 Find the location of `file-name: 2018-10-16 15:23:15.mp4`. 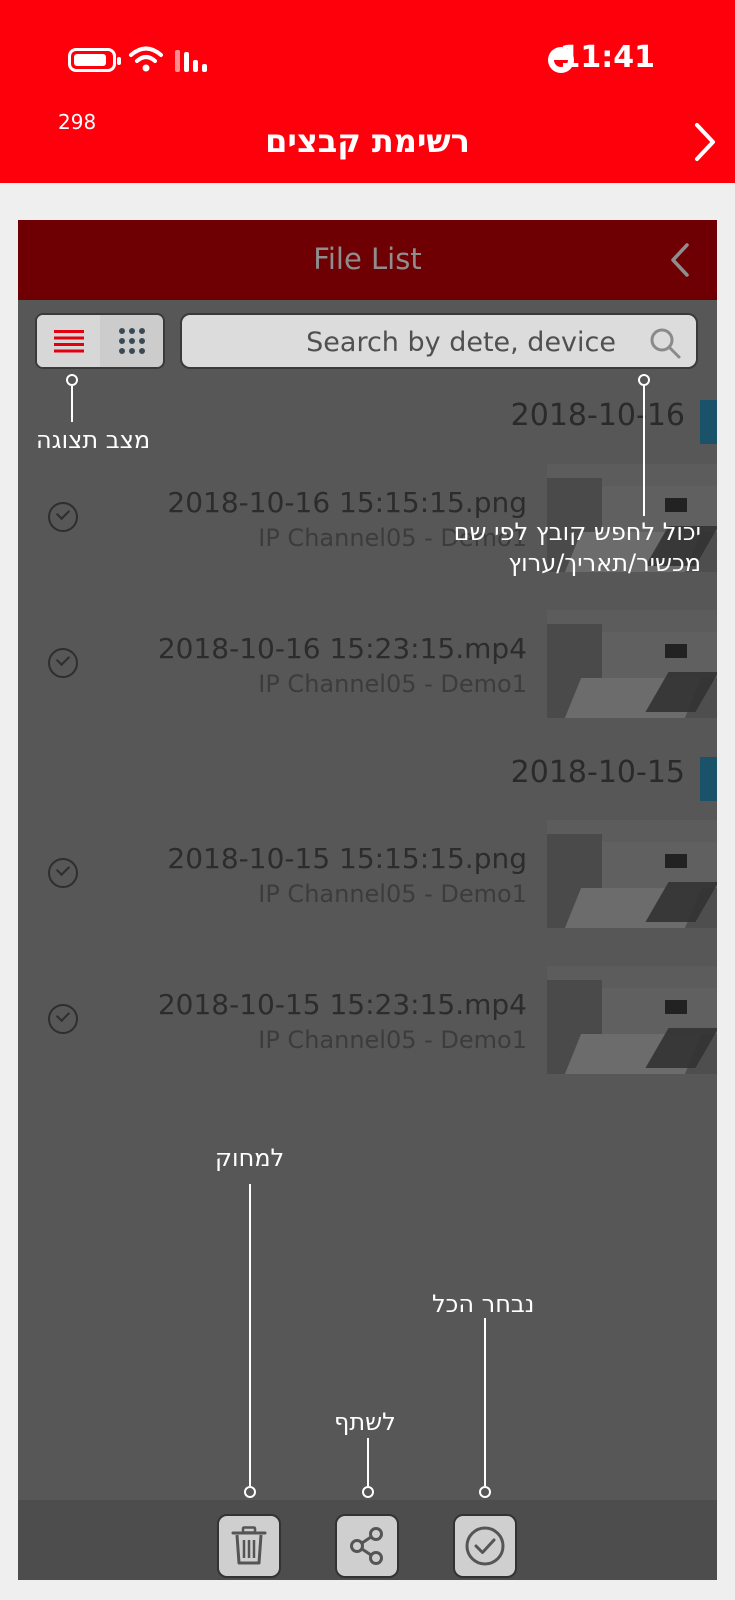

file-name: 2018-10-16 15:23:15.mp4 is located at coordinates (342, 648).